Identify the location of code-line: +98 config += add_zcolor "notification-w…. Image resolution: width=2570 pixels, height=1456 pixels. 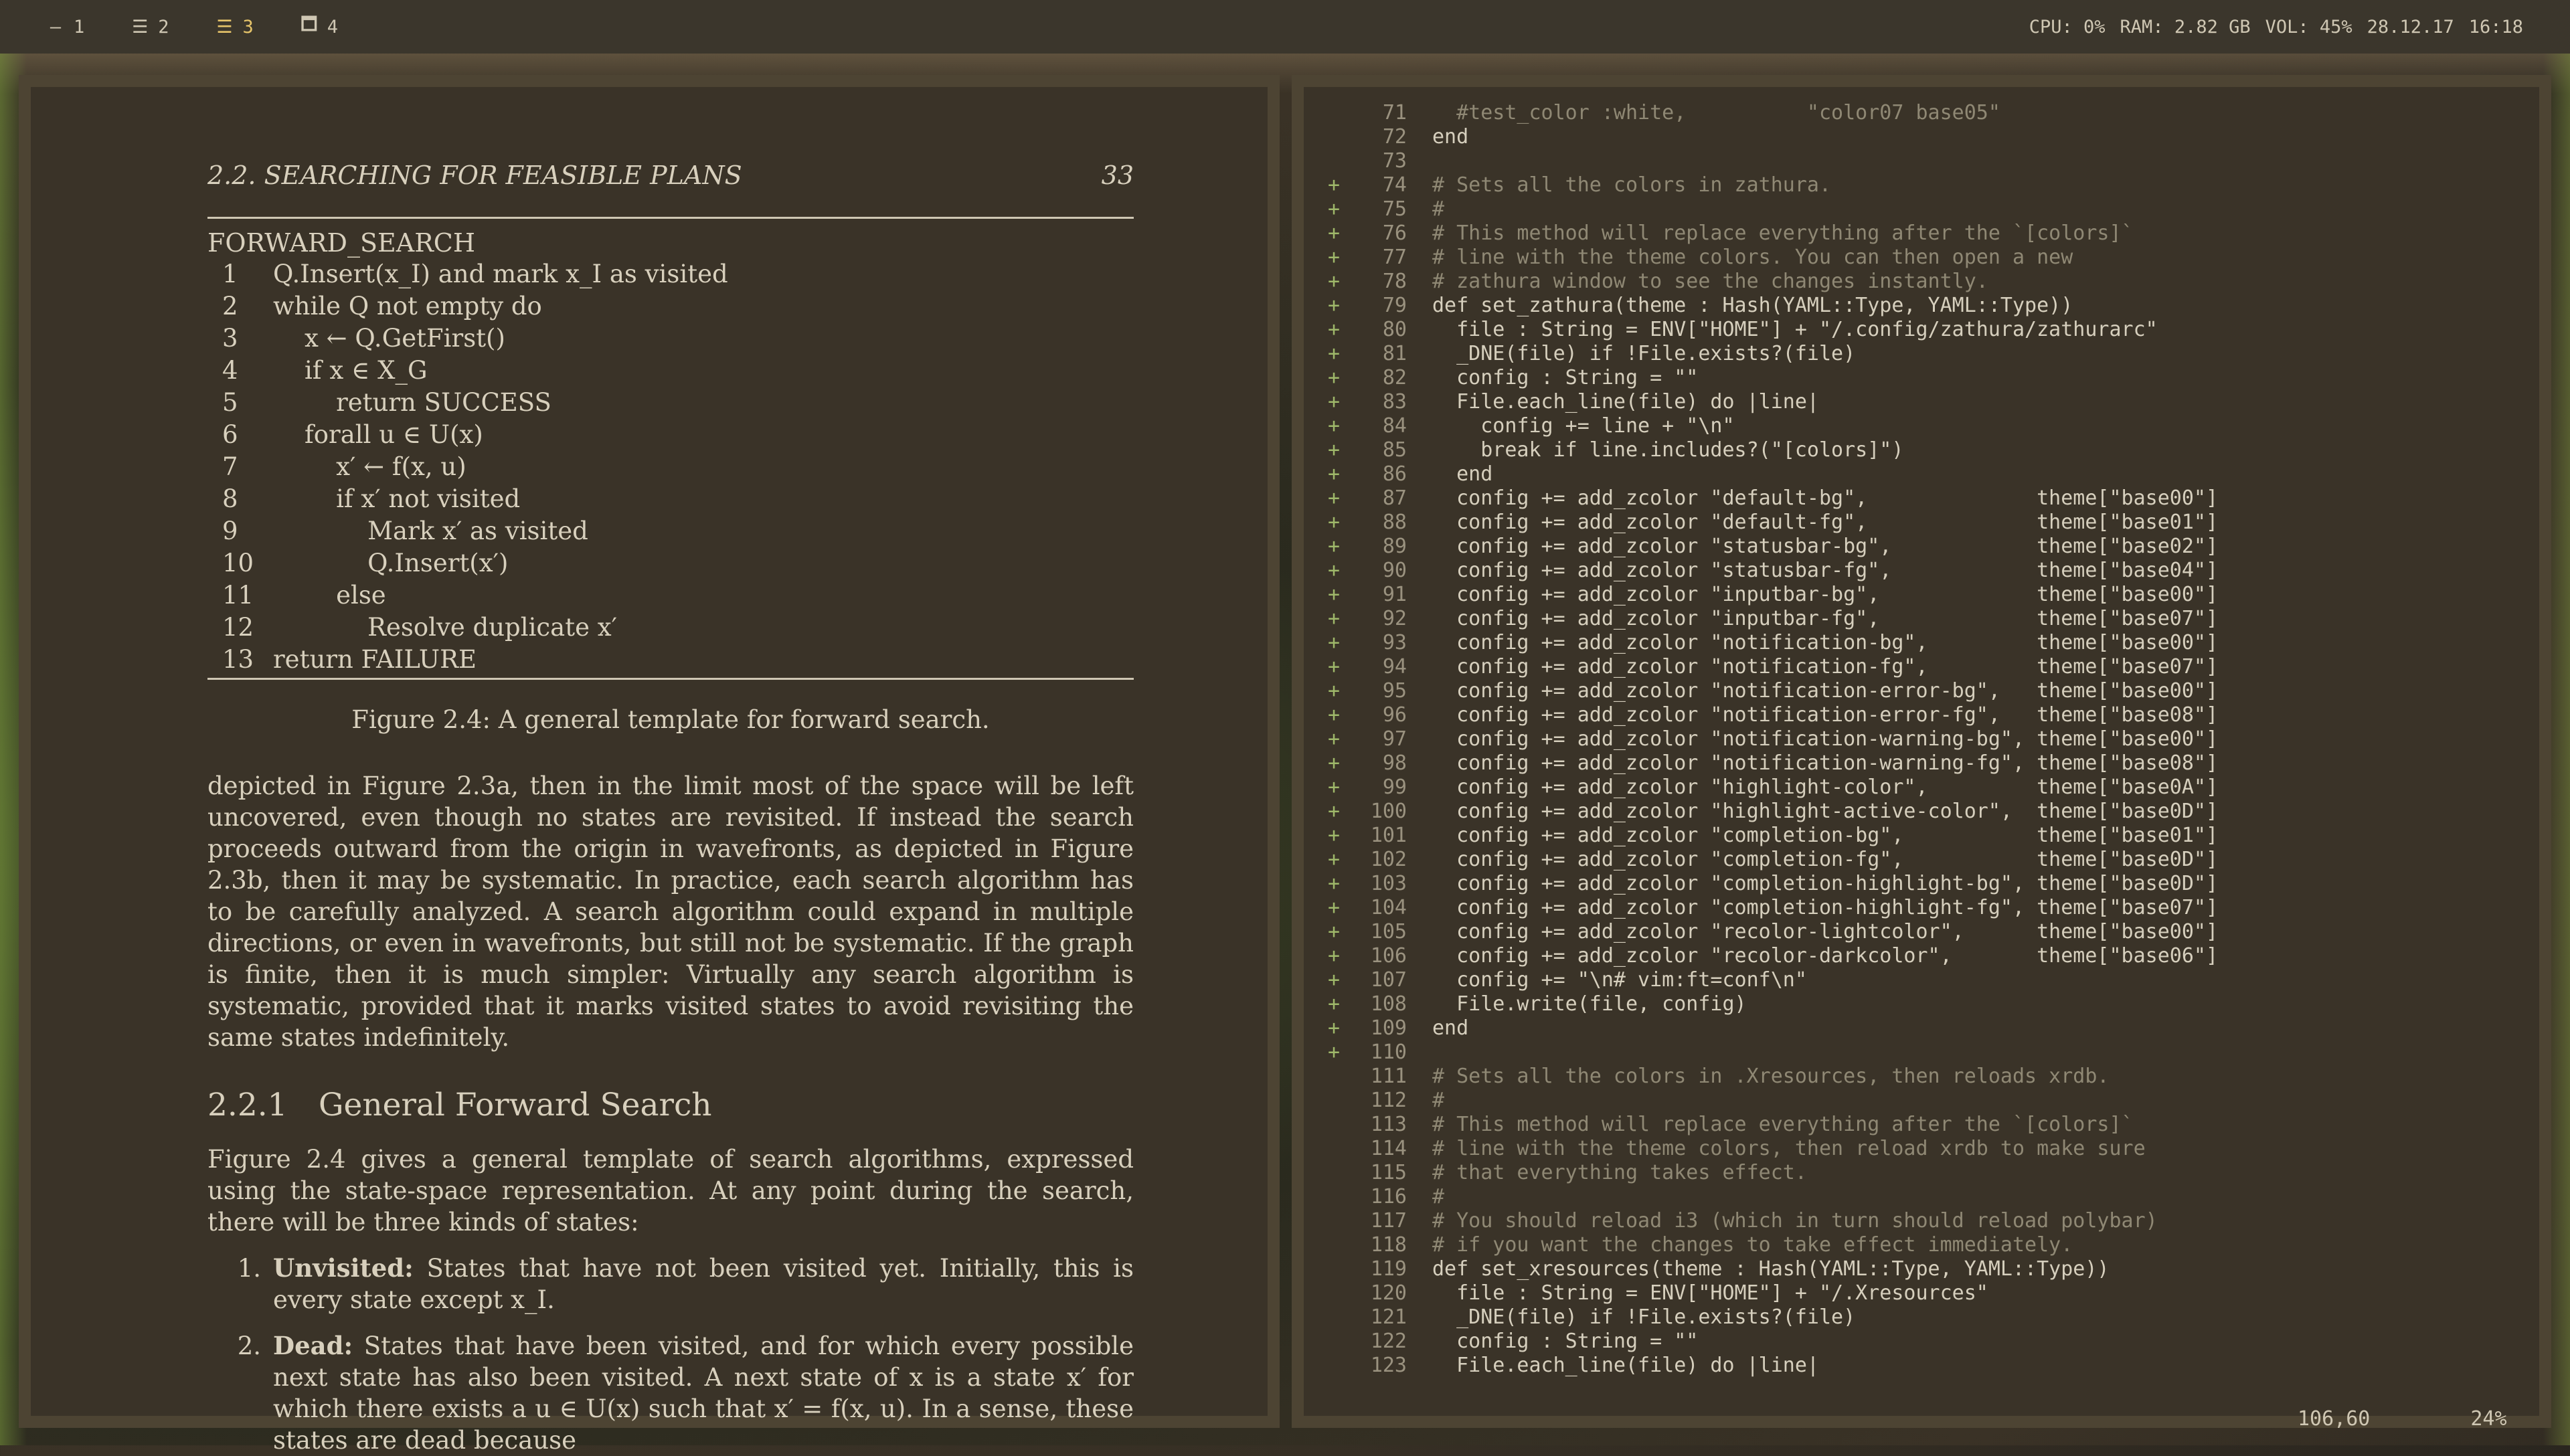
(1929, 763).